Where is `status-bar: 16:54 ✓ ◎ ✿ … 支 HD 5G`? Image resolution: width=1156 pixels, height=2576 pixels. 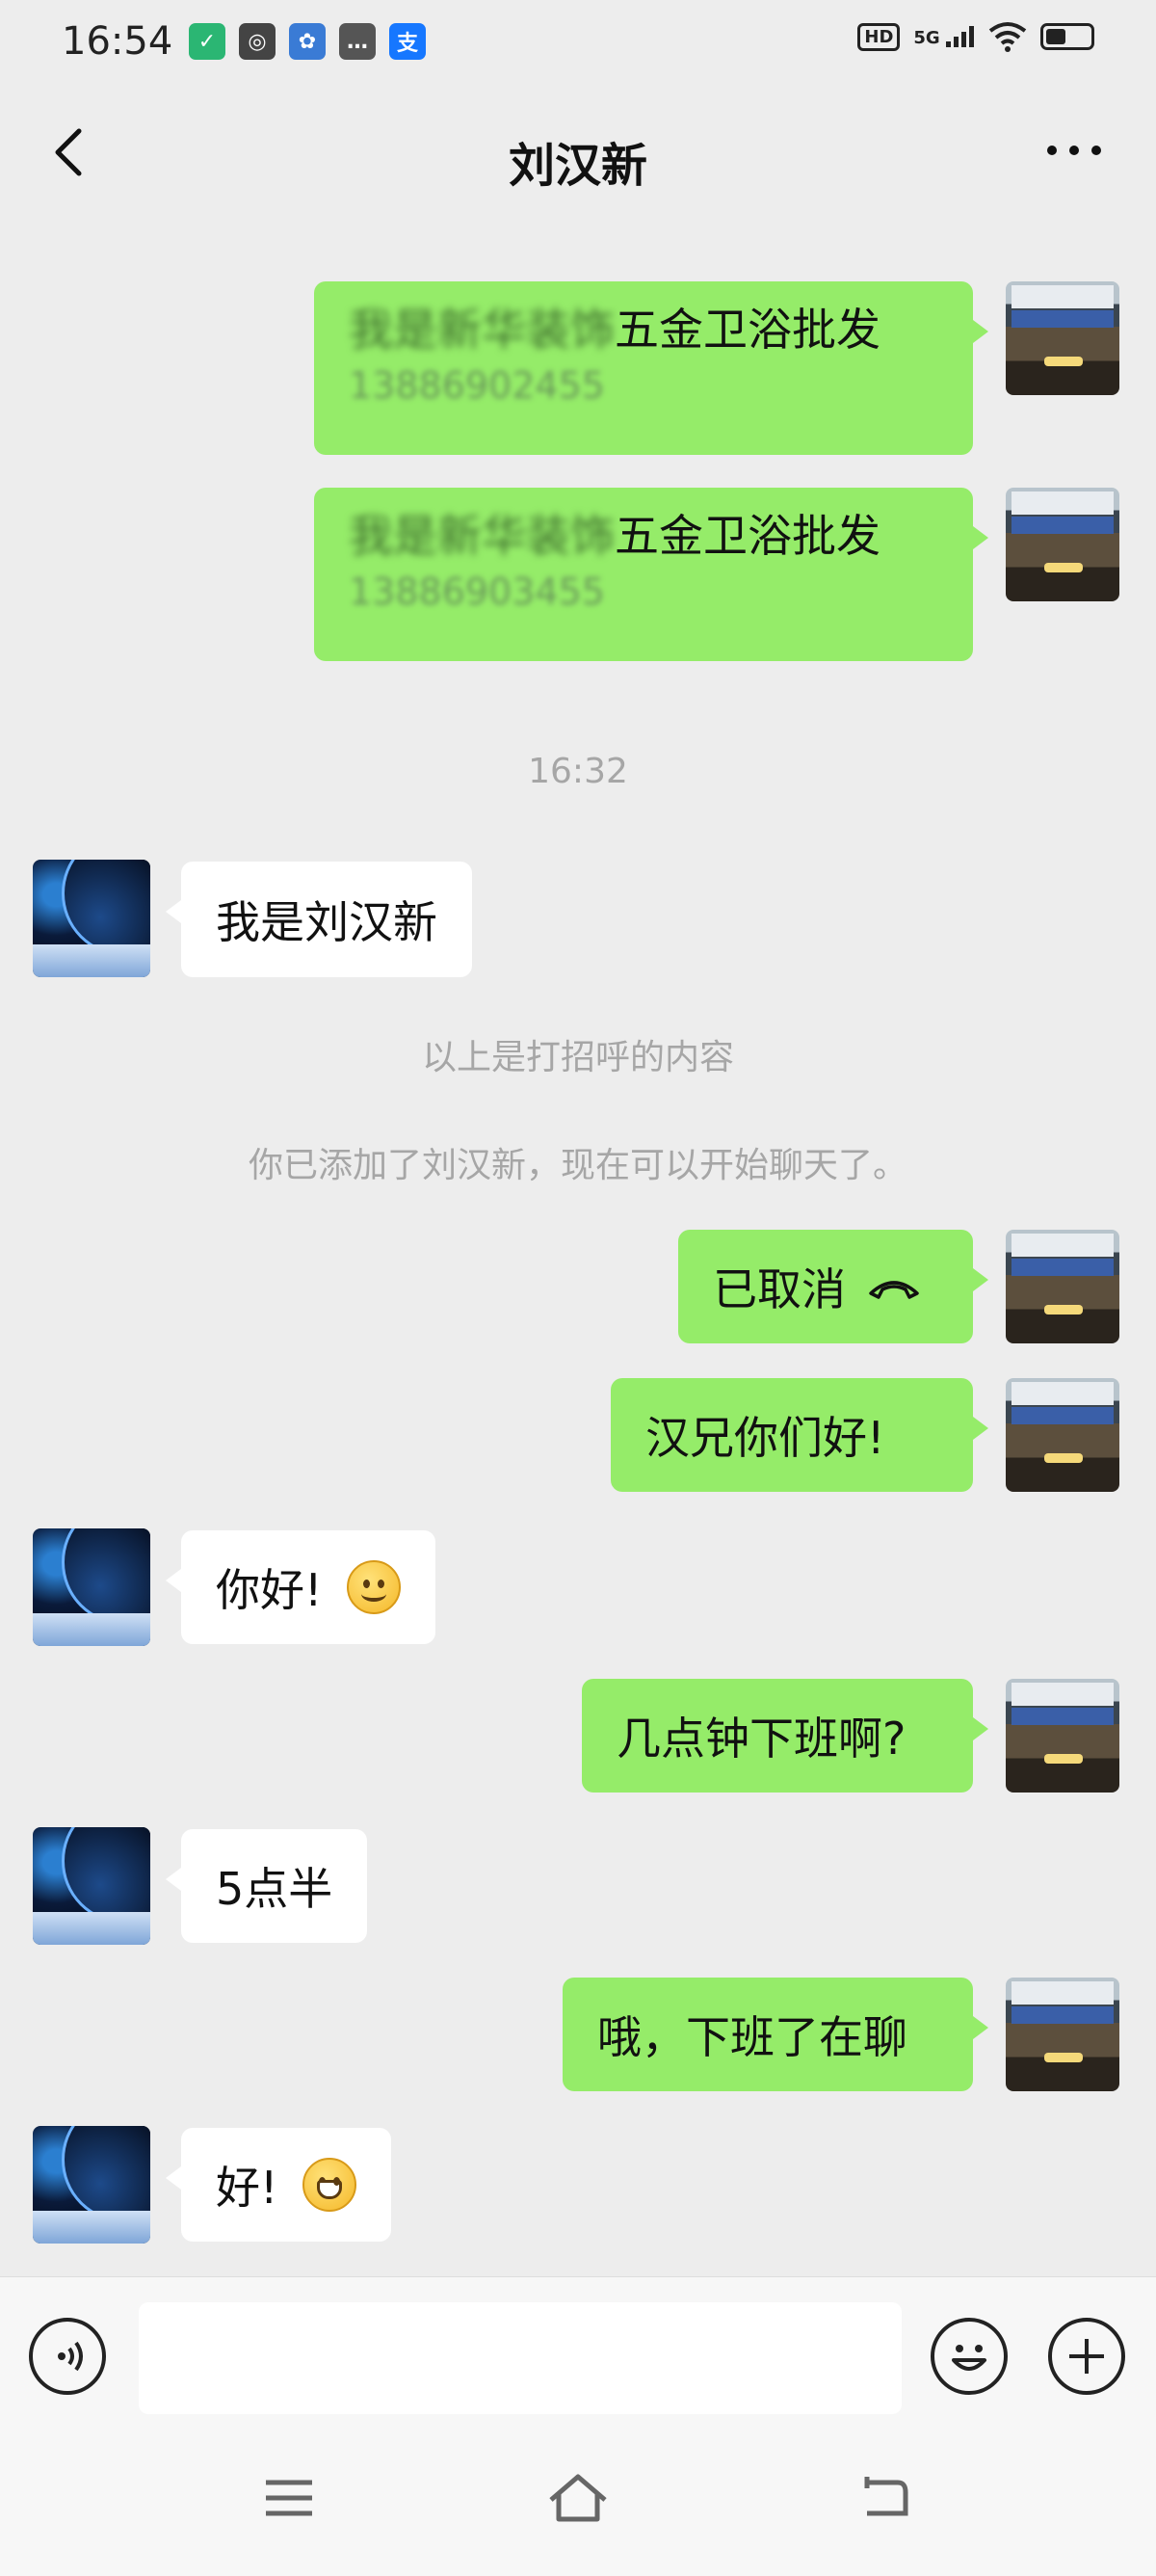
status-bar: 16:54 ✓ ◎ ✿ … 支 HD 5G is located at coordinates (578, 44).